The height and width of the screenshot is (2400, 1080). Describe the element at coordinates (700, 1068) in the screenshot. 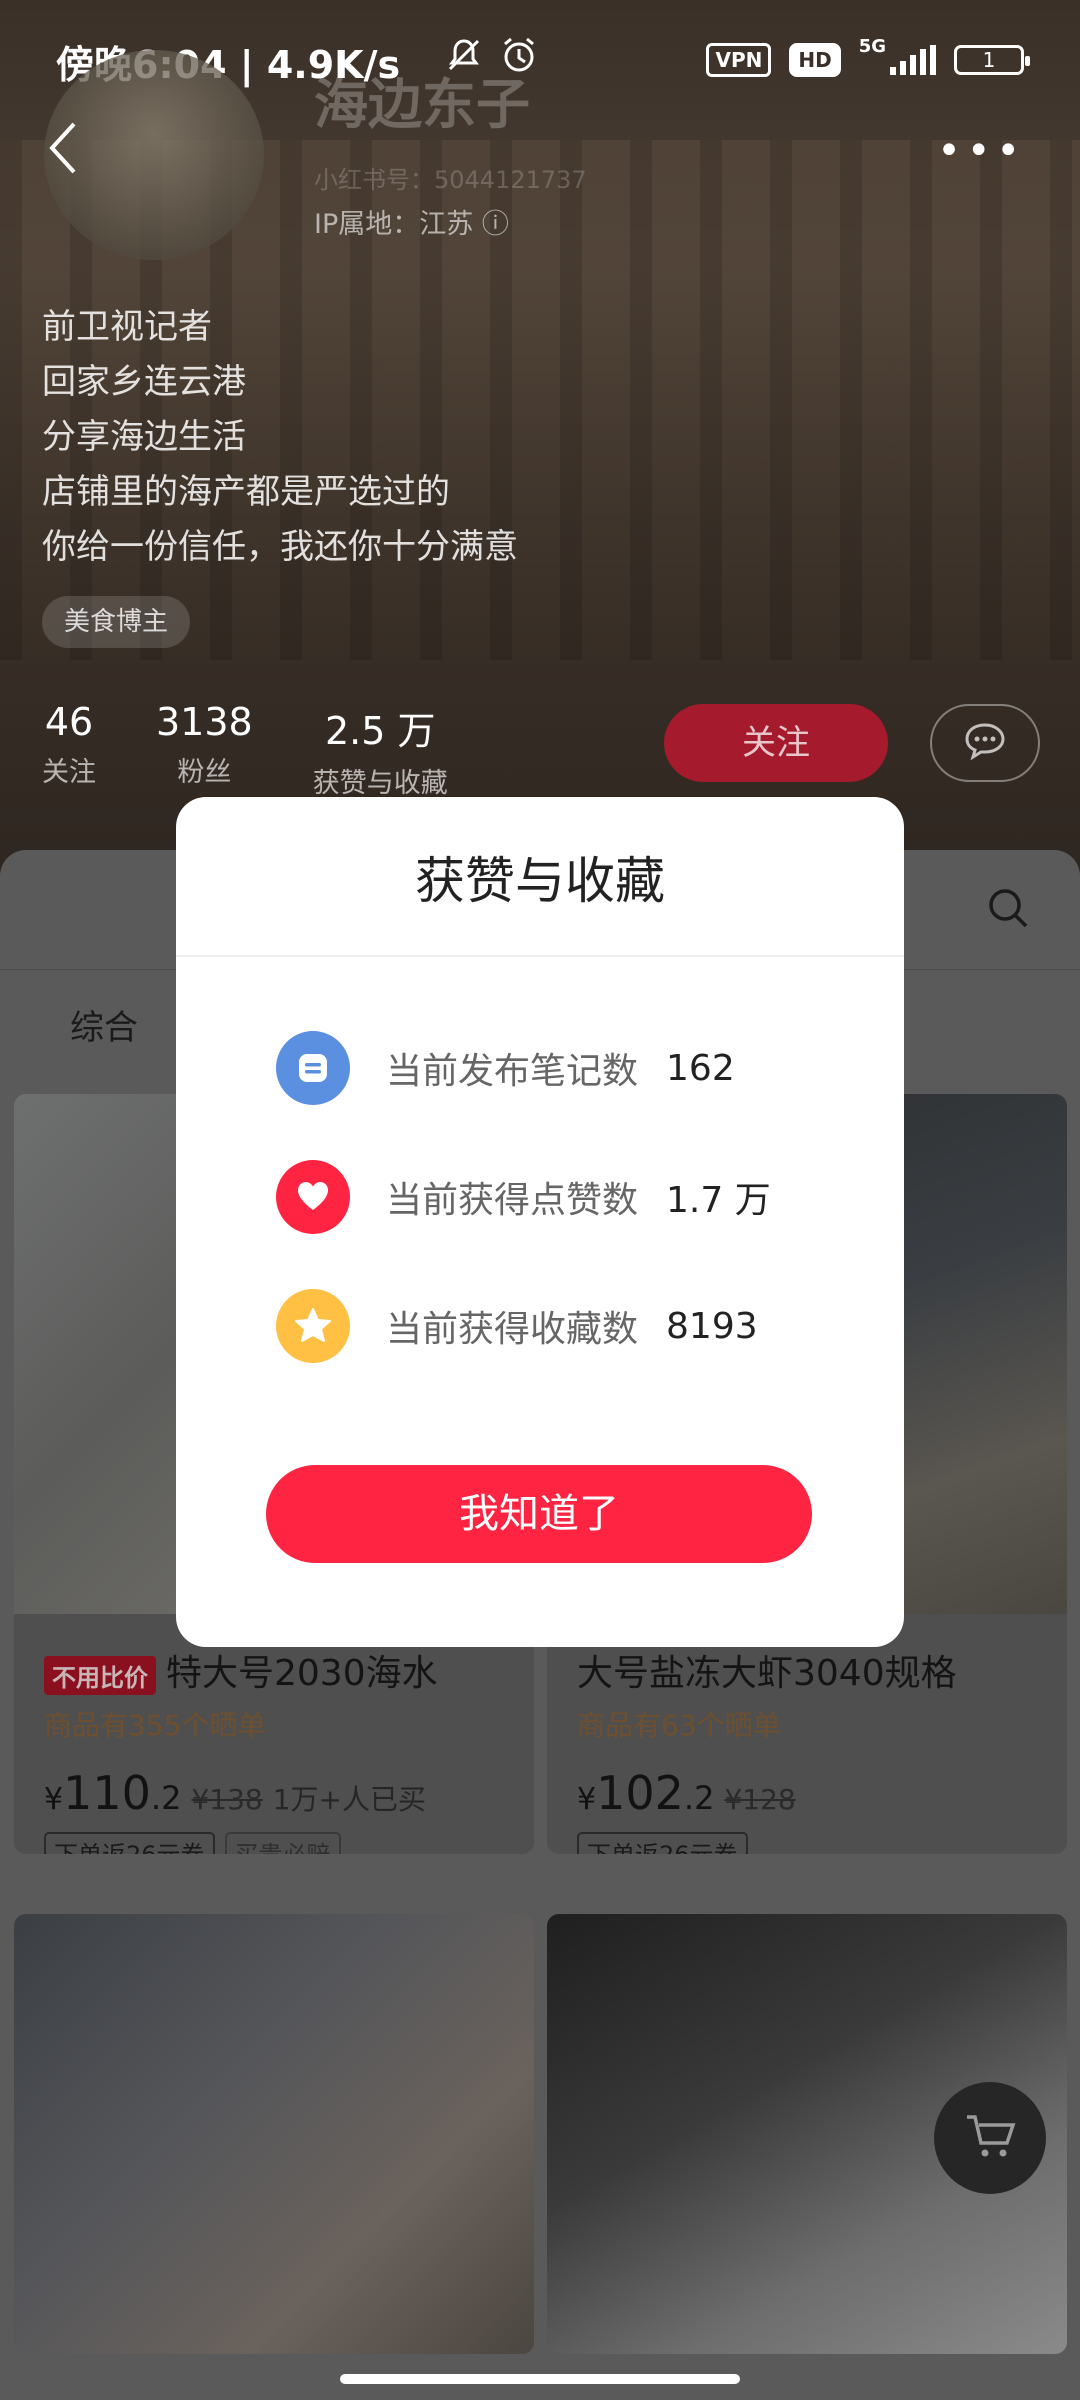

I see `row-value: 162` at that location.